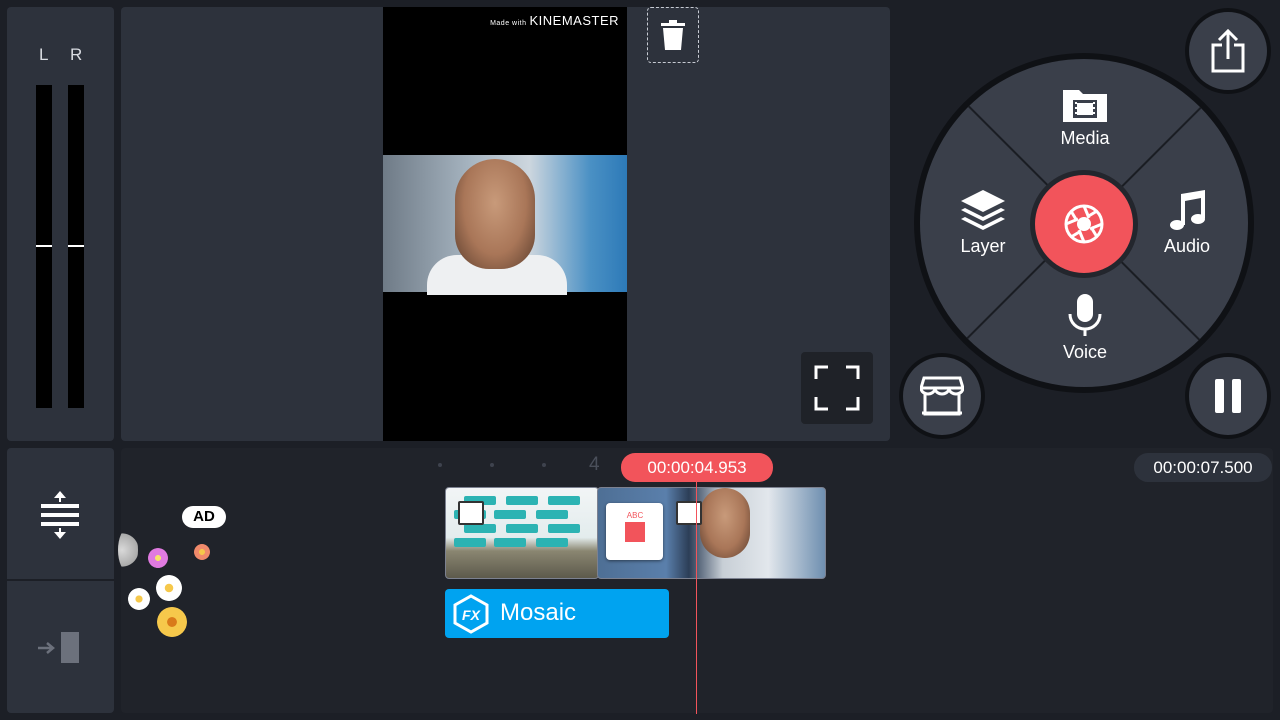 The width and height of the screenshot is (1280, 720). I want to click on fx-clip-mosaic: FX Mosaic, so click(557, 613).